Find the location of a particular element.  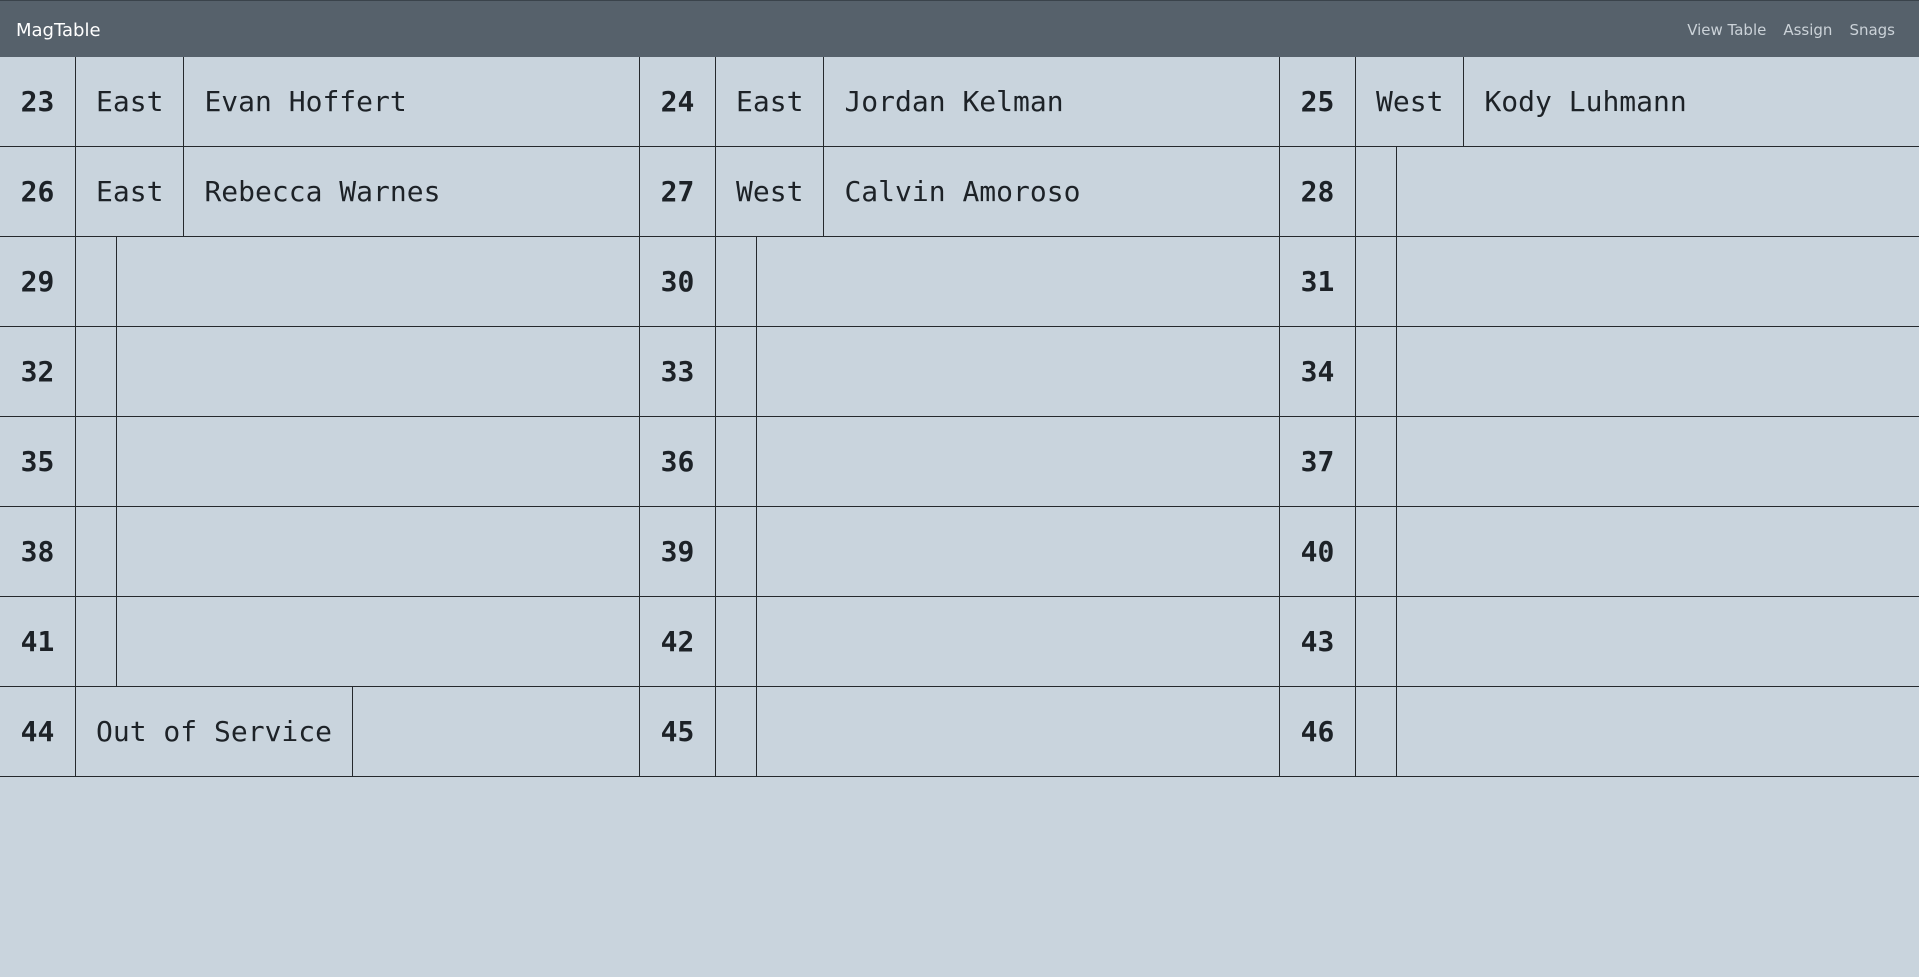

table-cell: 46 is located at coordinates (1599, 731).